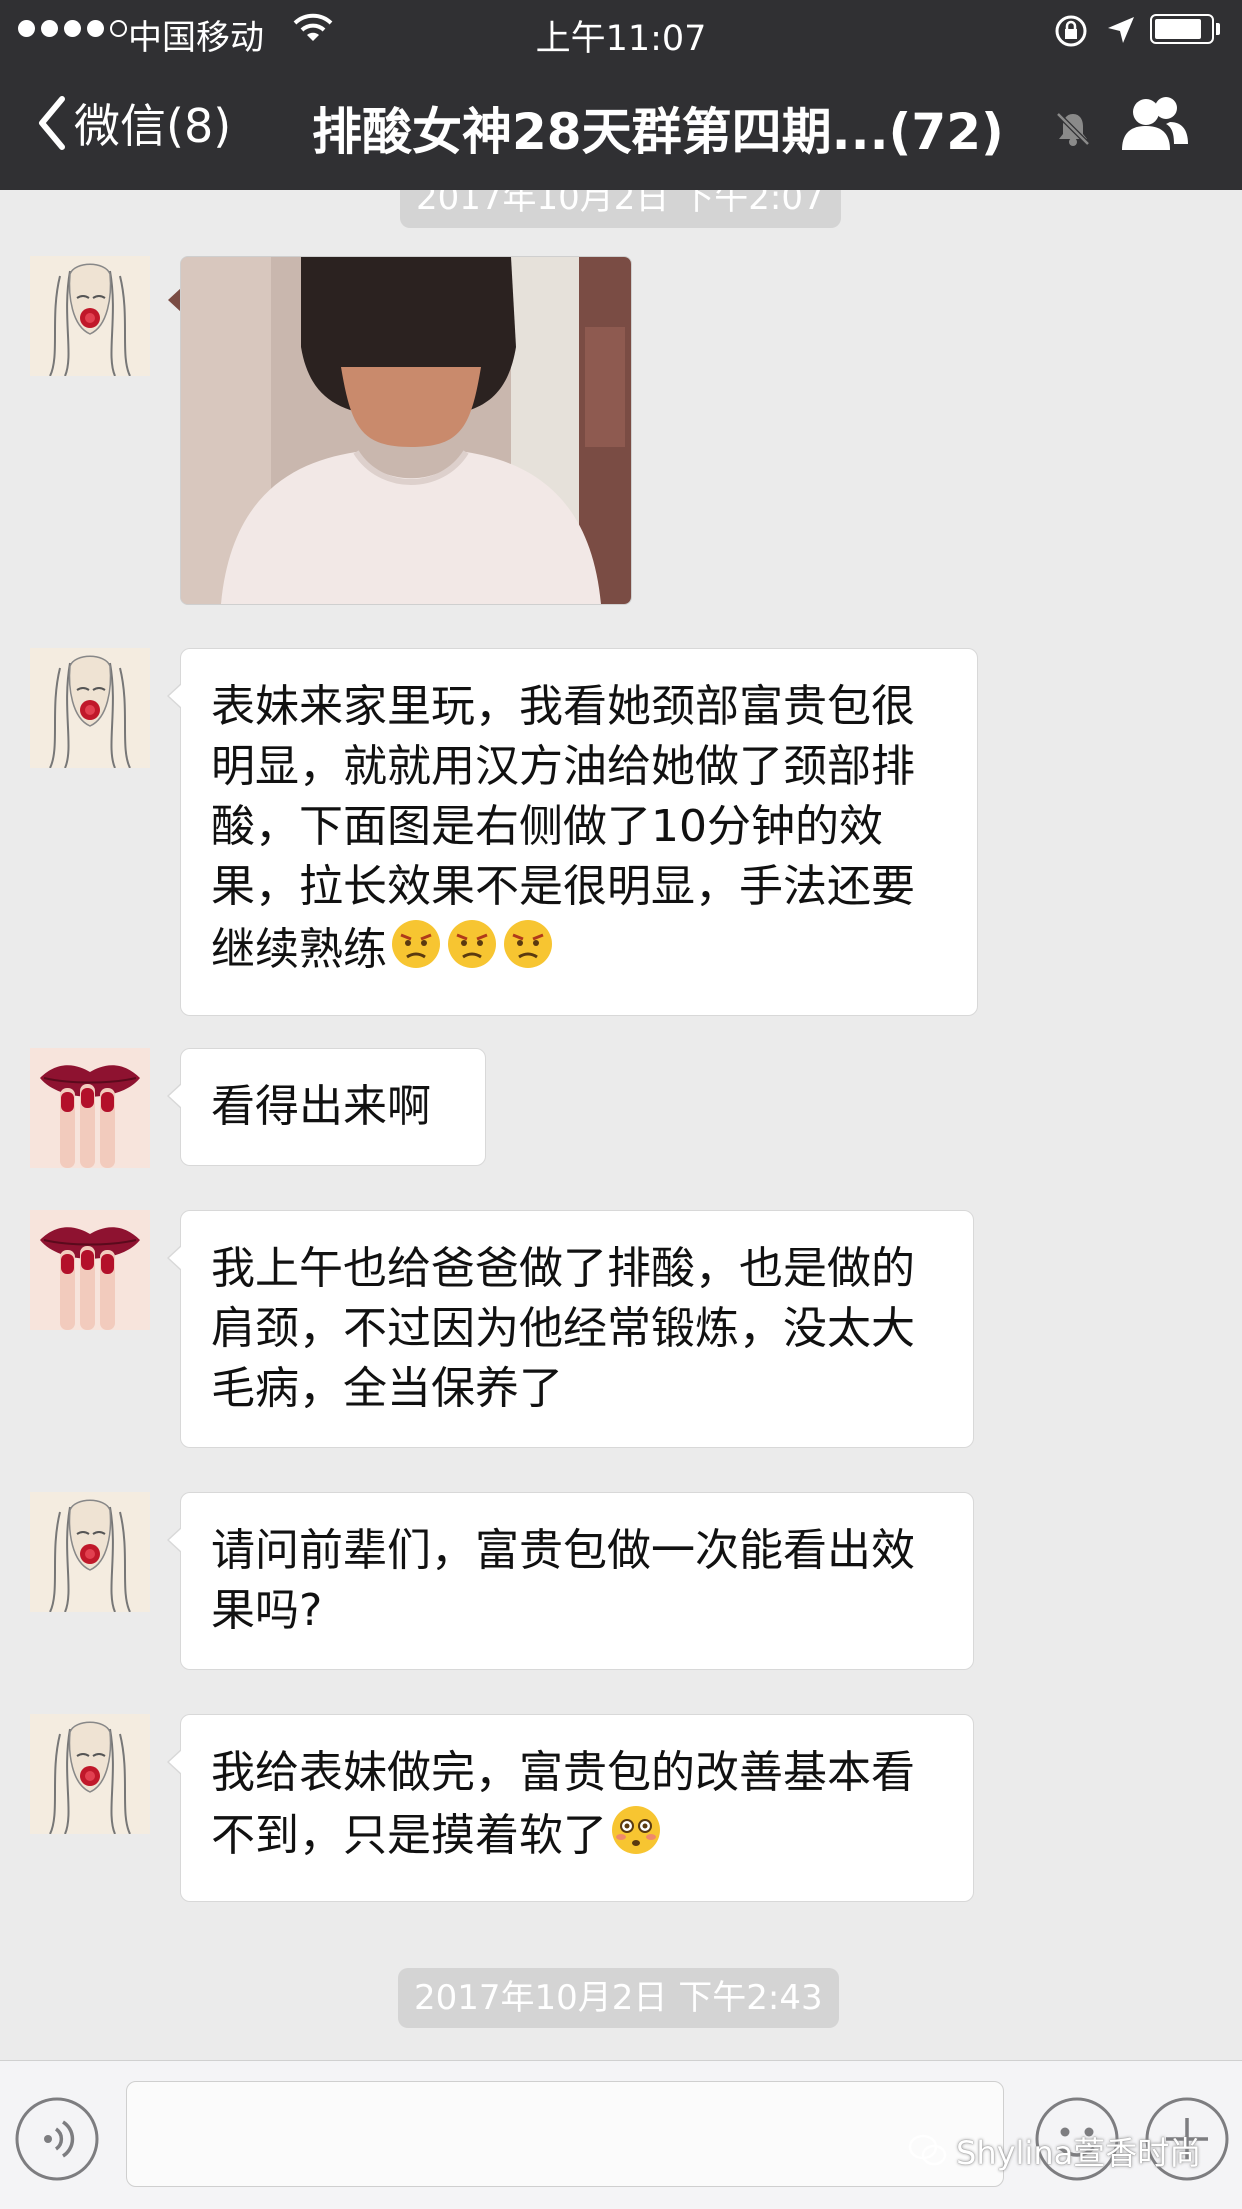 The image size is (1242, 2209). I want to click on message-text: 我给表妹做完，富贵包的改善基本看不到，只是摸着软了, so click(563, 1804).